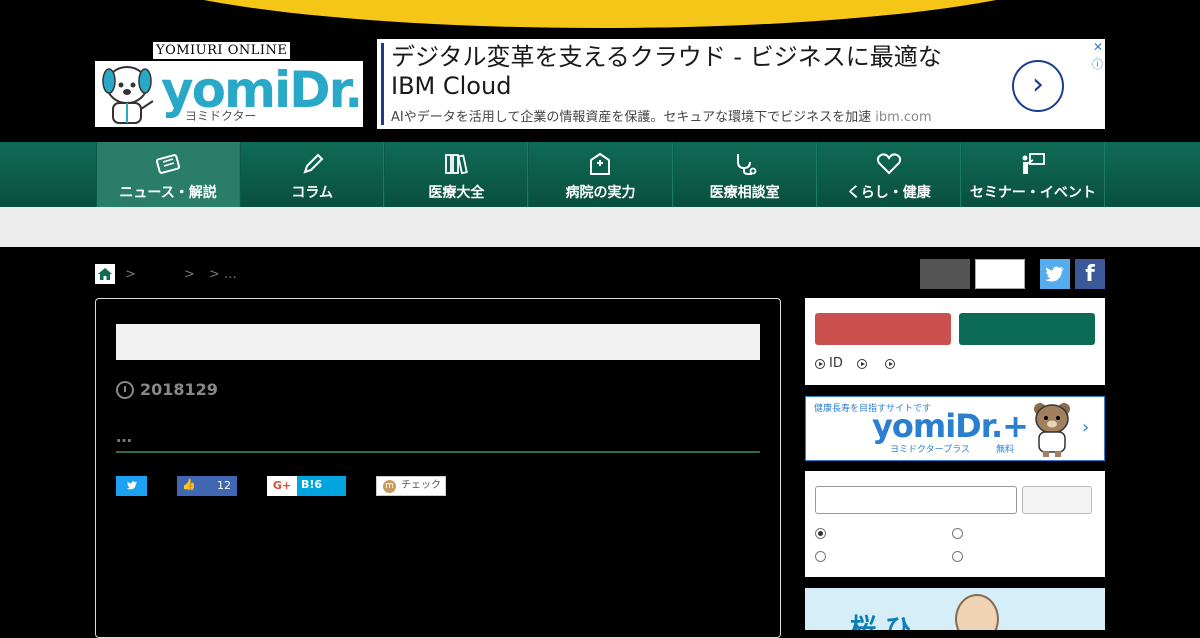 This screenshot has width=1200, height=638. What do you see at coordinates (221, 116) in the screenshot?
I see `logo-kana: ヨミドクター` at bounding box center [221, 116].